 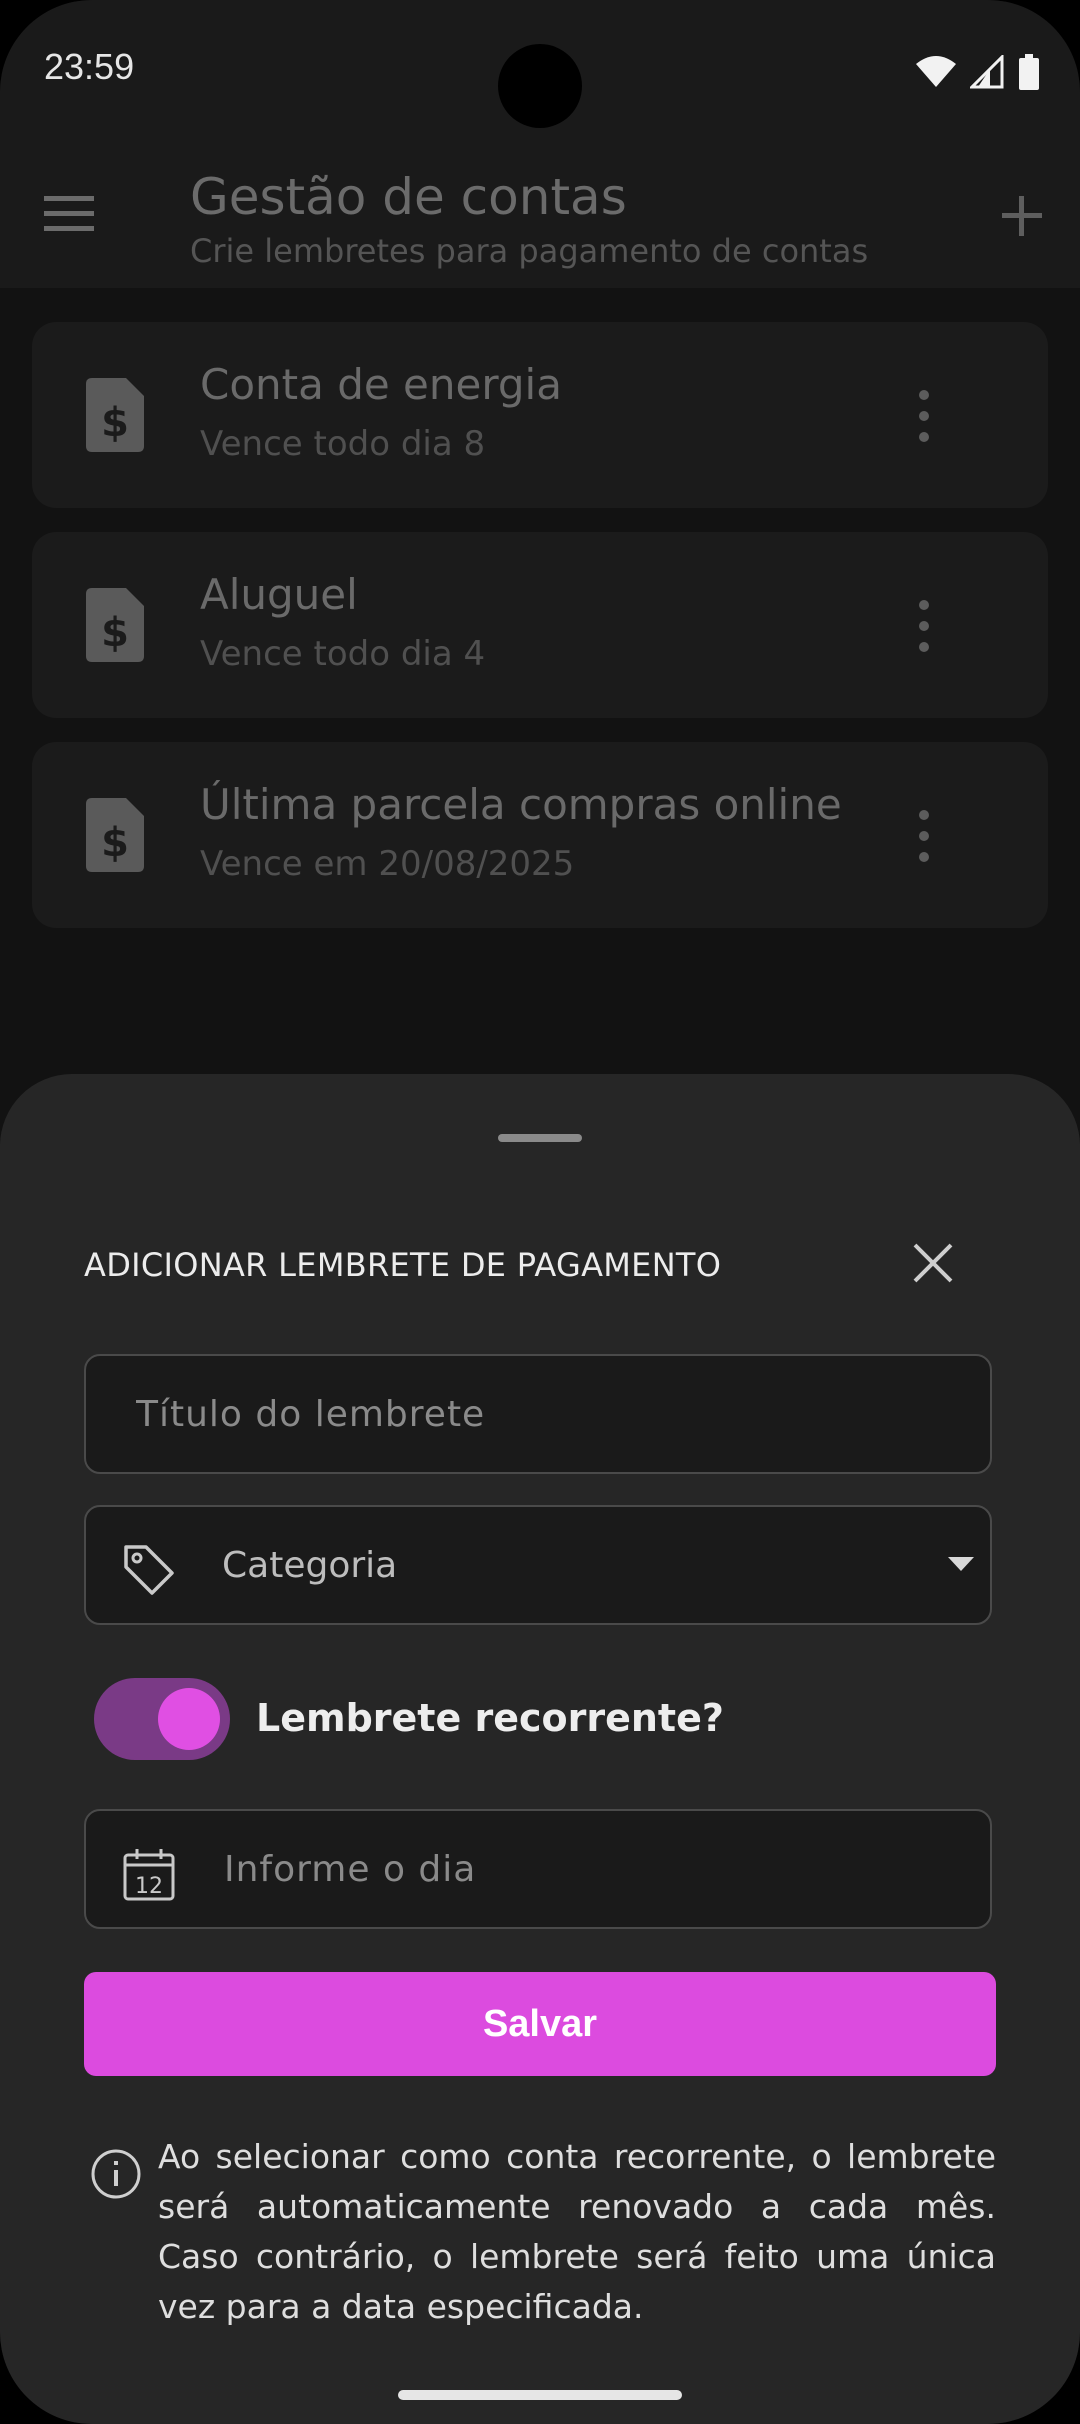 What do you see at coordinates (490, 1718) in the screenshot?
I see `recurring-toggle-label: Lembrete recorrente?` at bounding box center [490, 1718].